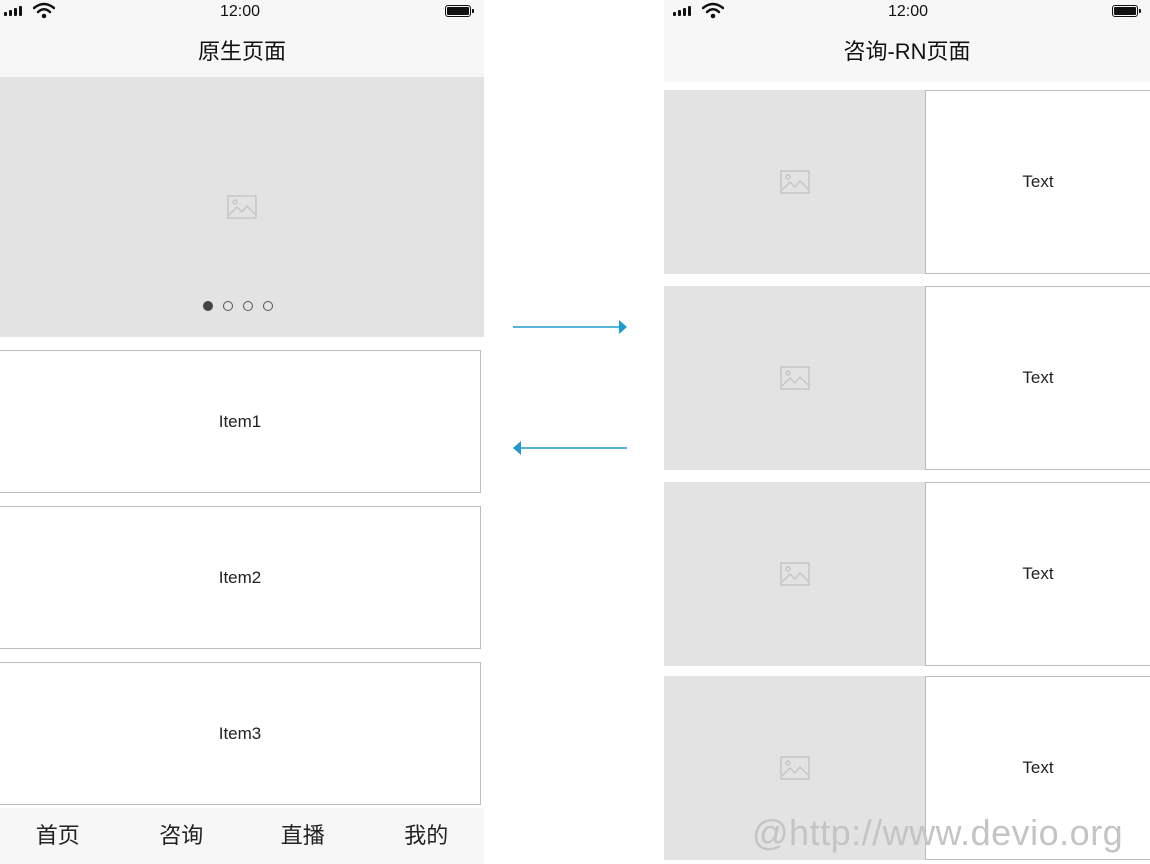 Image resolution: width=1150 pixels, height=864 pixels. I want to click on nav-bar: 原生页面, so click(242, 50).